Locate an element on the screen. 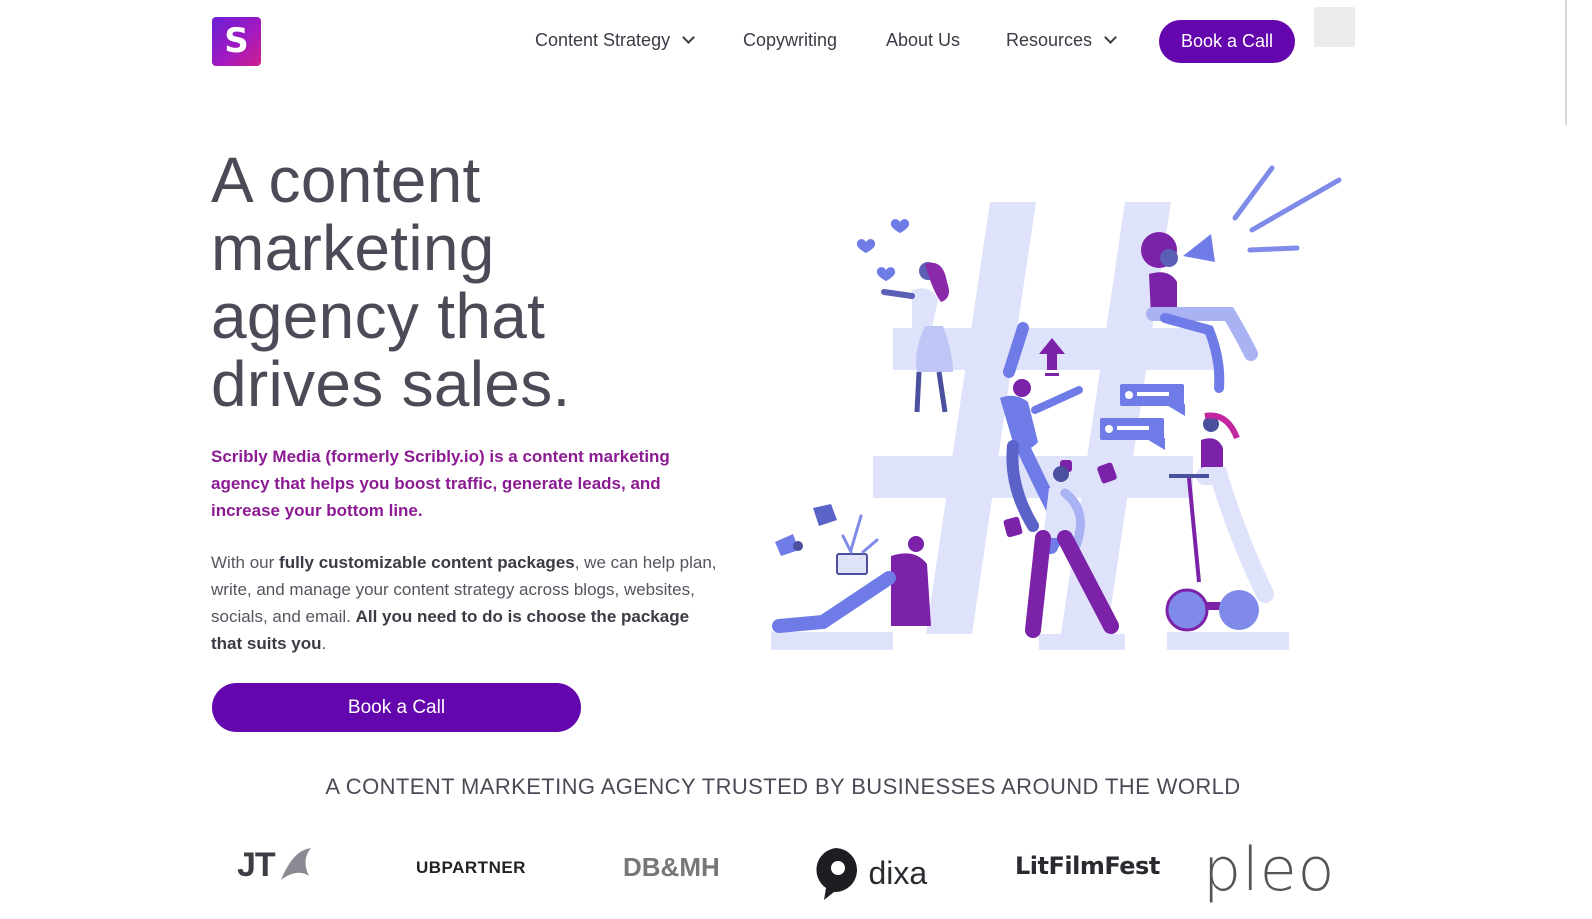  person-scooter is located at coordinates (1219, 522).